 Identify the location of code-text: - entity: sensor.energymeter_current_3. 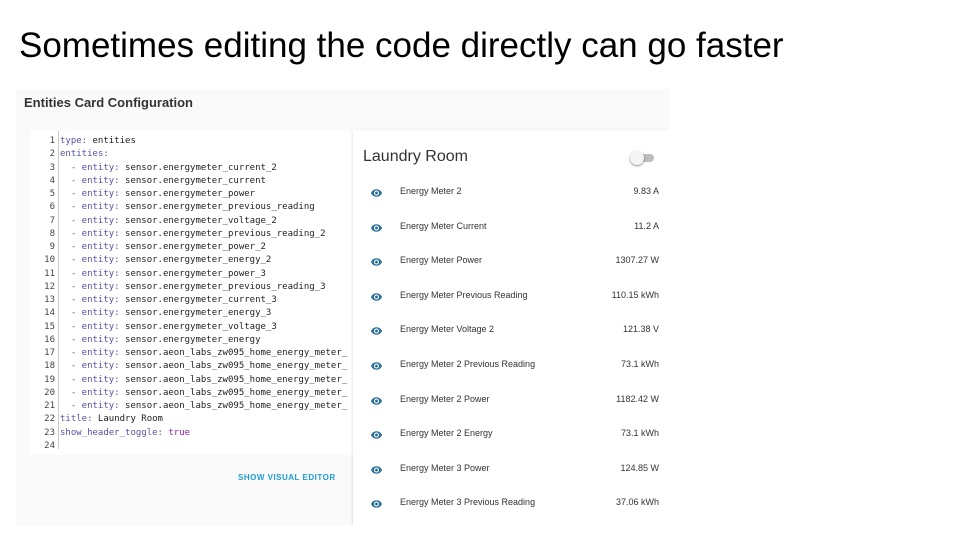
(168, 300).